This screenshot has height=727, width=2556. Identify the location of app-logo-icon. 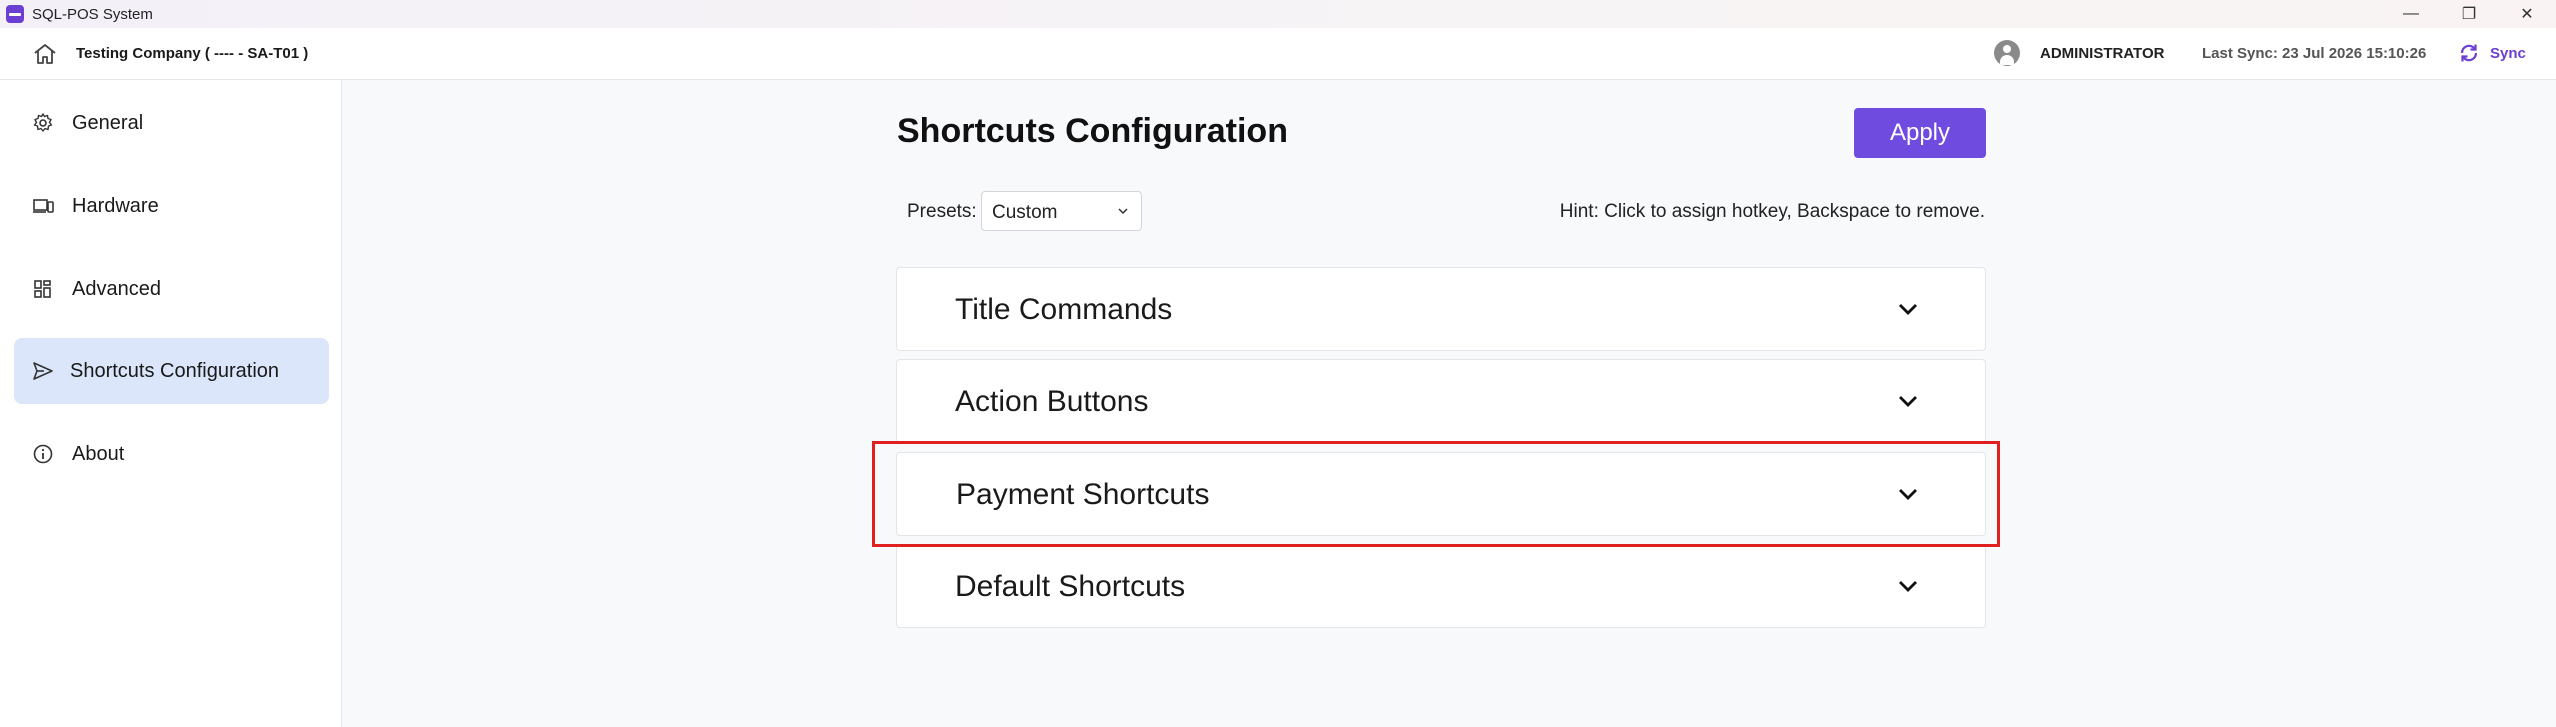
(15, 14).